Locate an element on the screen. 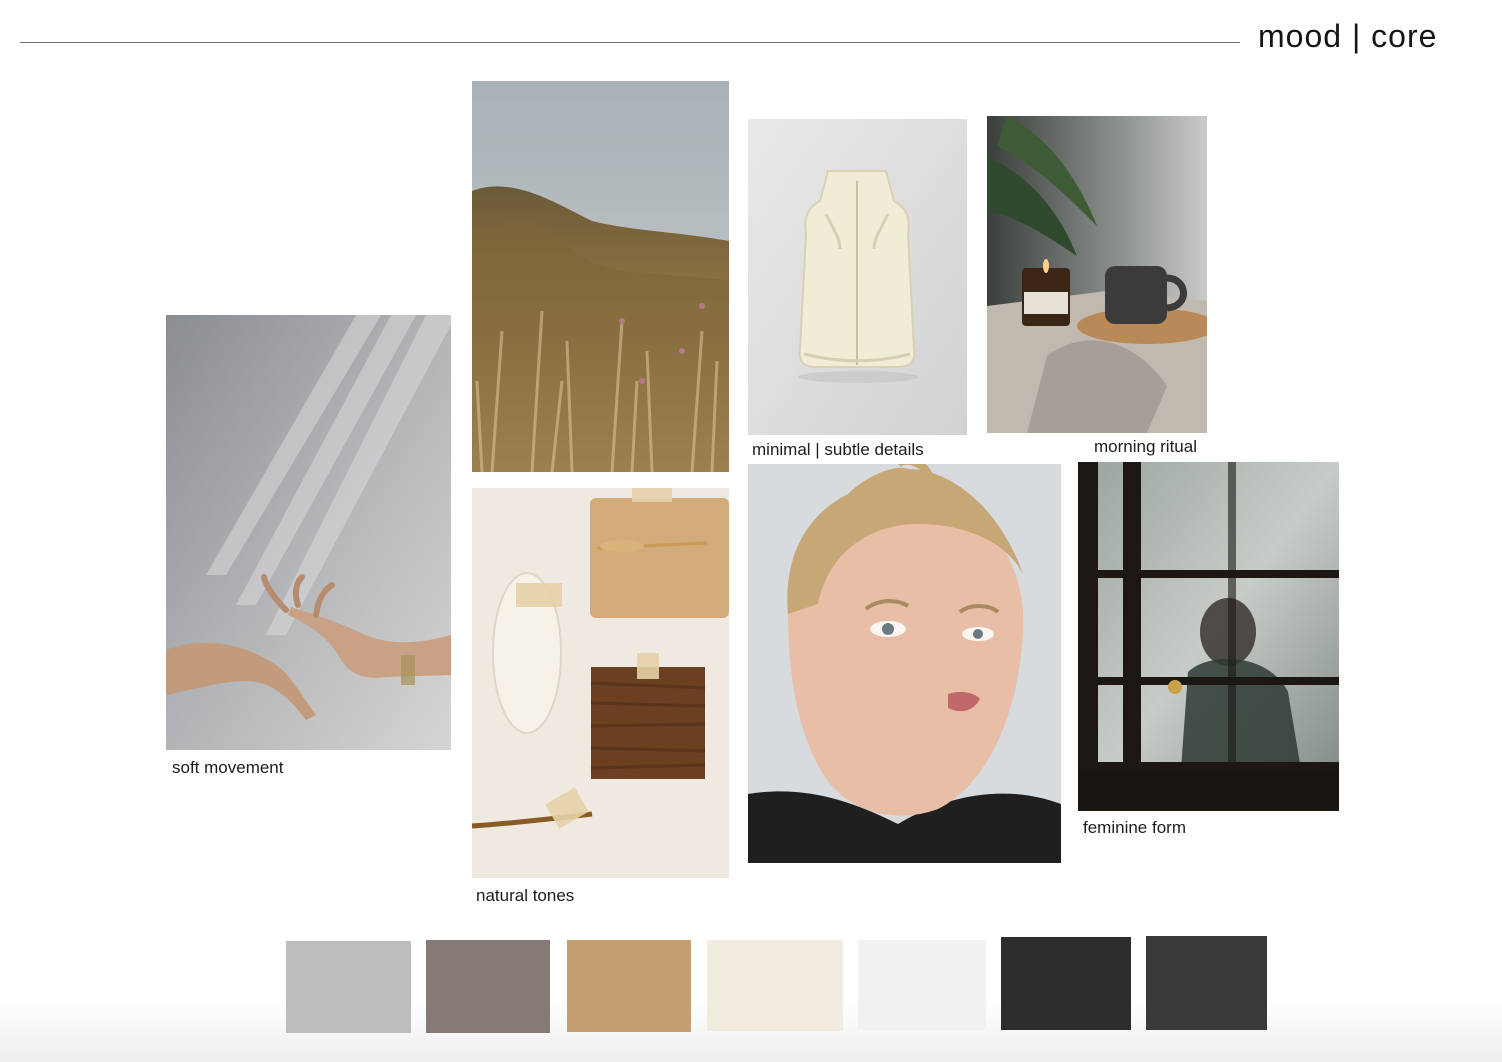 This screenshot has width=1502, height=1062. candle-photo is located at coordinates (1097, 274).